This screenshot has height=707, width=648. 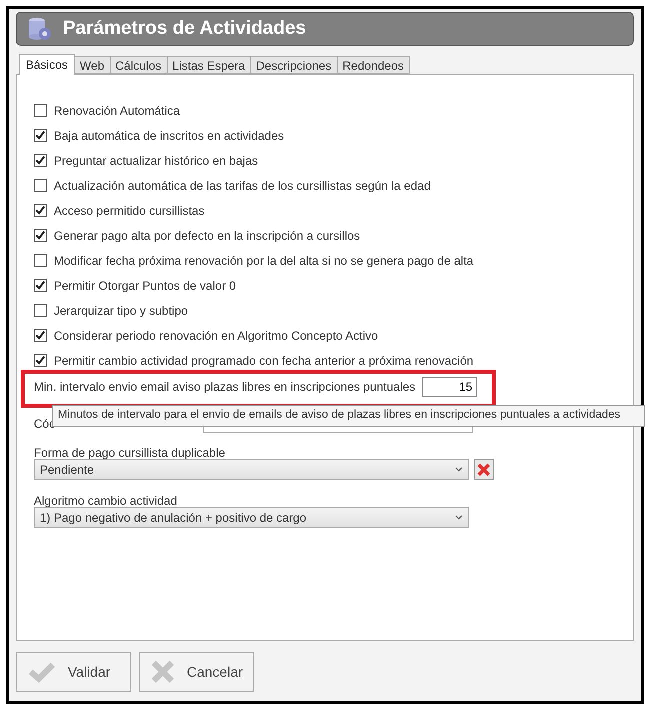 What do you see at coordinates (207, 236) in the screenshot?
I see `checkbox-label: Generar pago alta por defecto en la inscripción a cursillos` at bounding box center [207, 236].